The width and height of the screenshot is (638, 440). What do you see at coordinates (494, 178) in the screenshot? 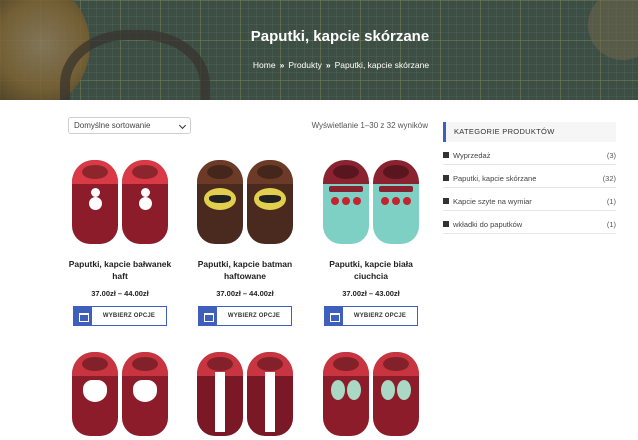
I see `category-link: Paputki, kapcie skórzane` at bounding box center [494, 178].